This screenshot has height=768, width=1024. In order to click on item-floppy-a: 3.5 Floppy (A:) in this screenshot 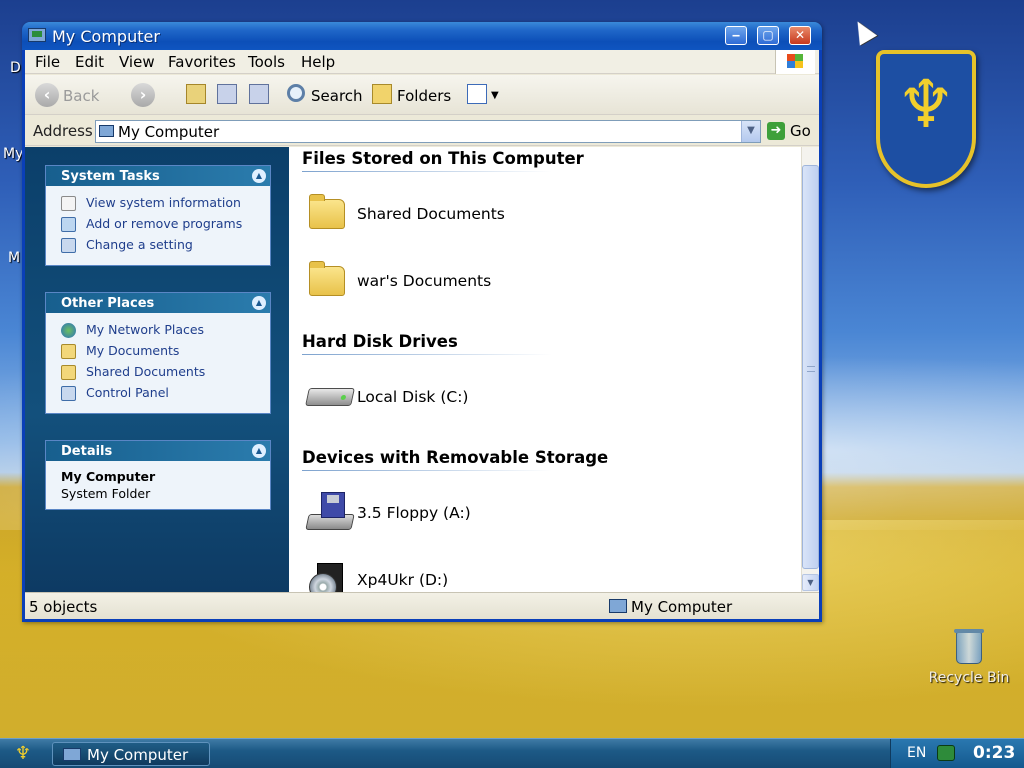, I will do `click(456, 514)`.